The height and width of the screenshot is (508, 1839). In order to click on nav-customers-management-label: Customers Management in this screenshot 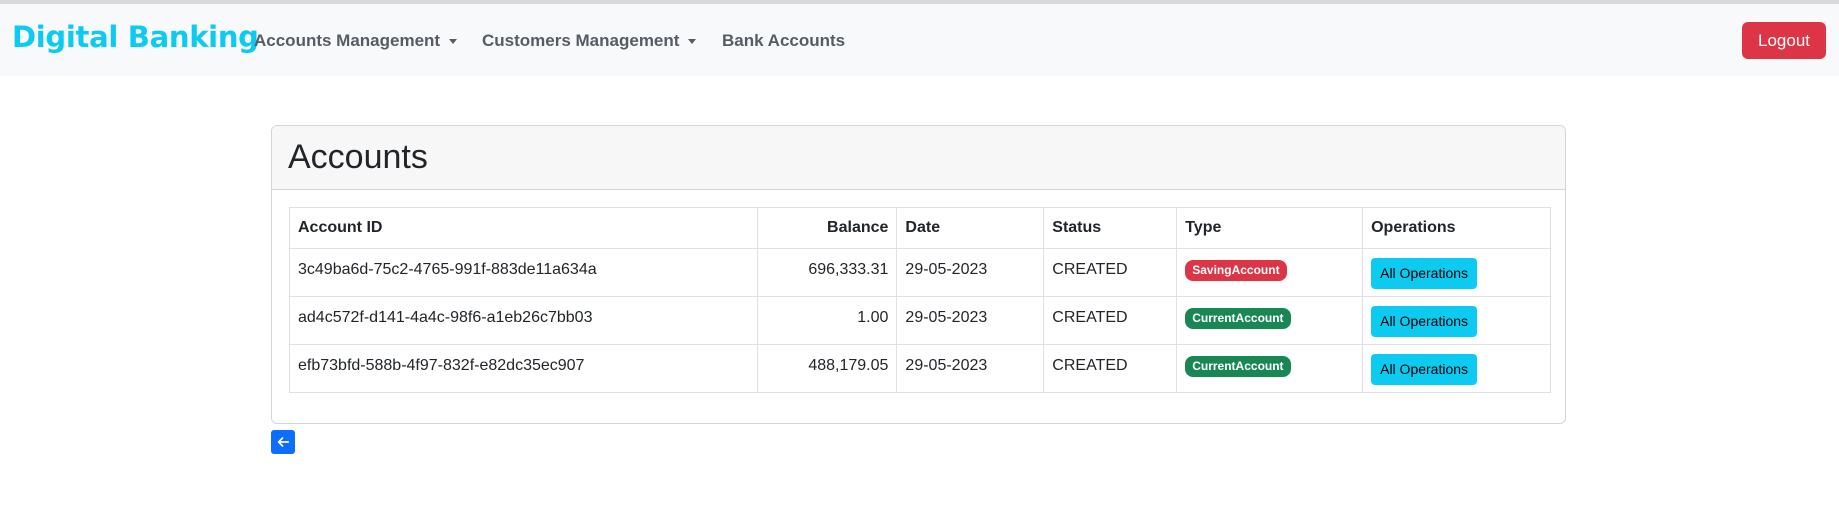, I will do `click(581, 40)`.